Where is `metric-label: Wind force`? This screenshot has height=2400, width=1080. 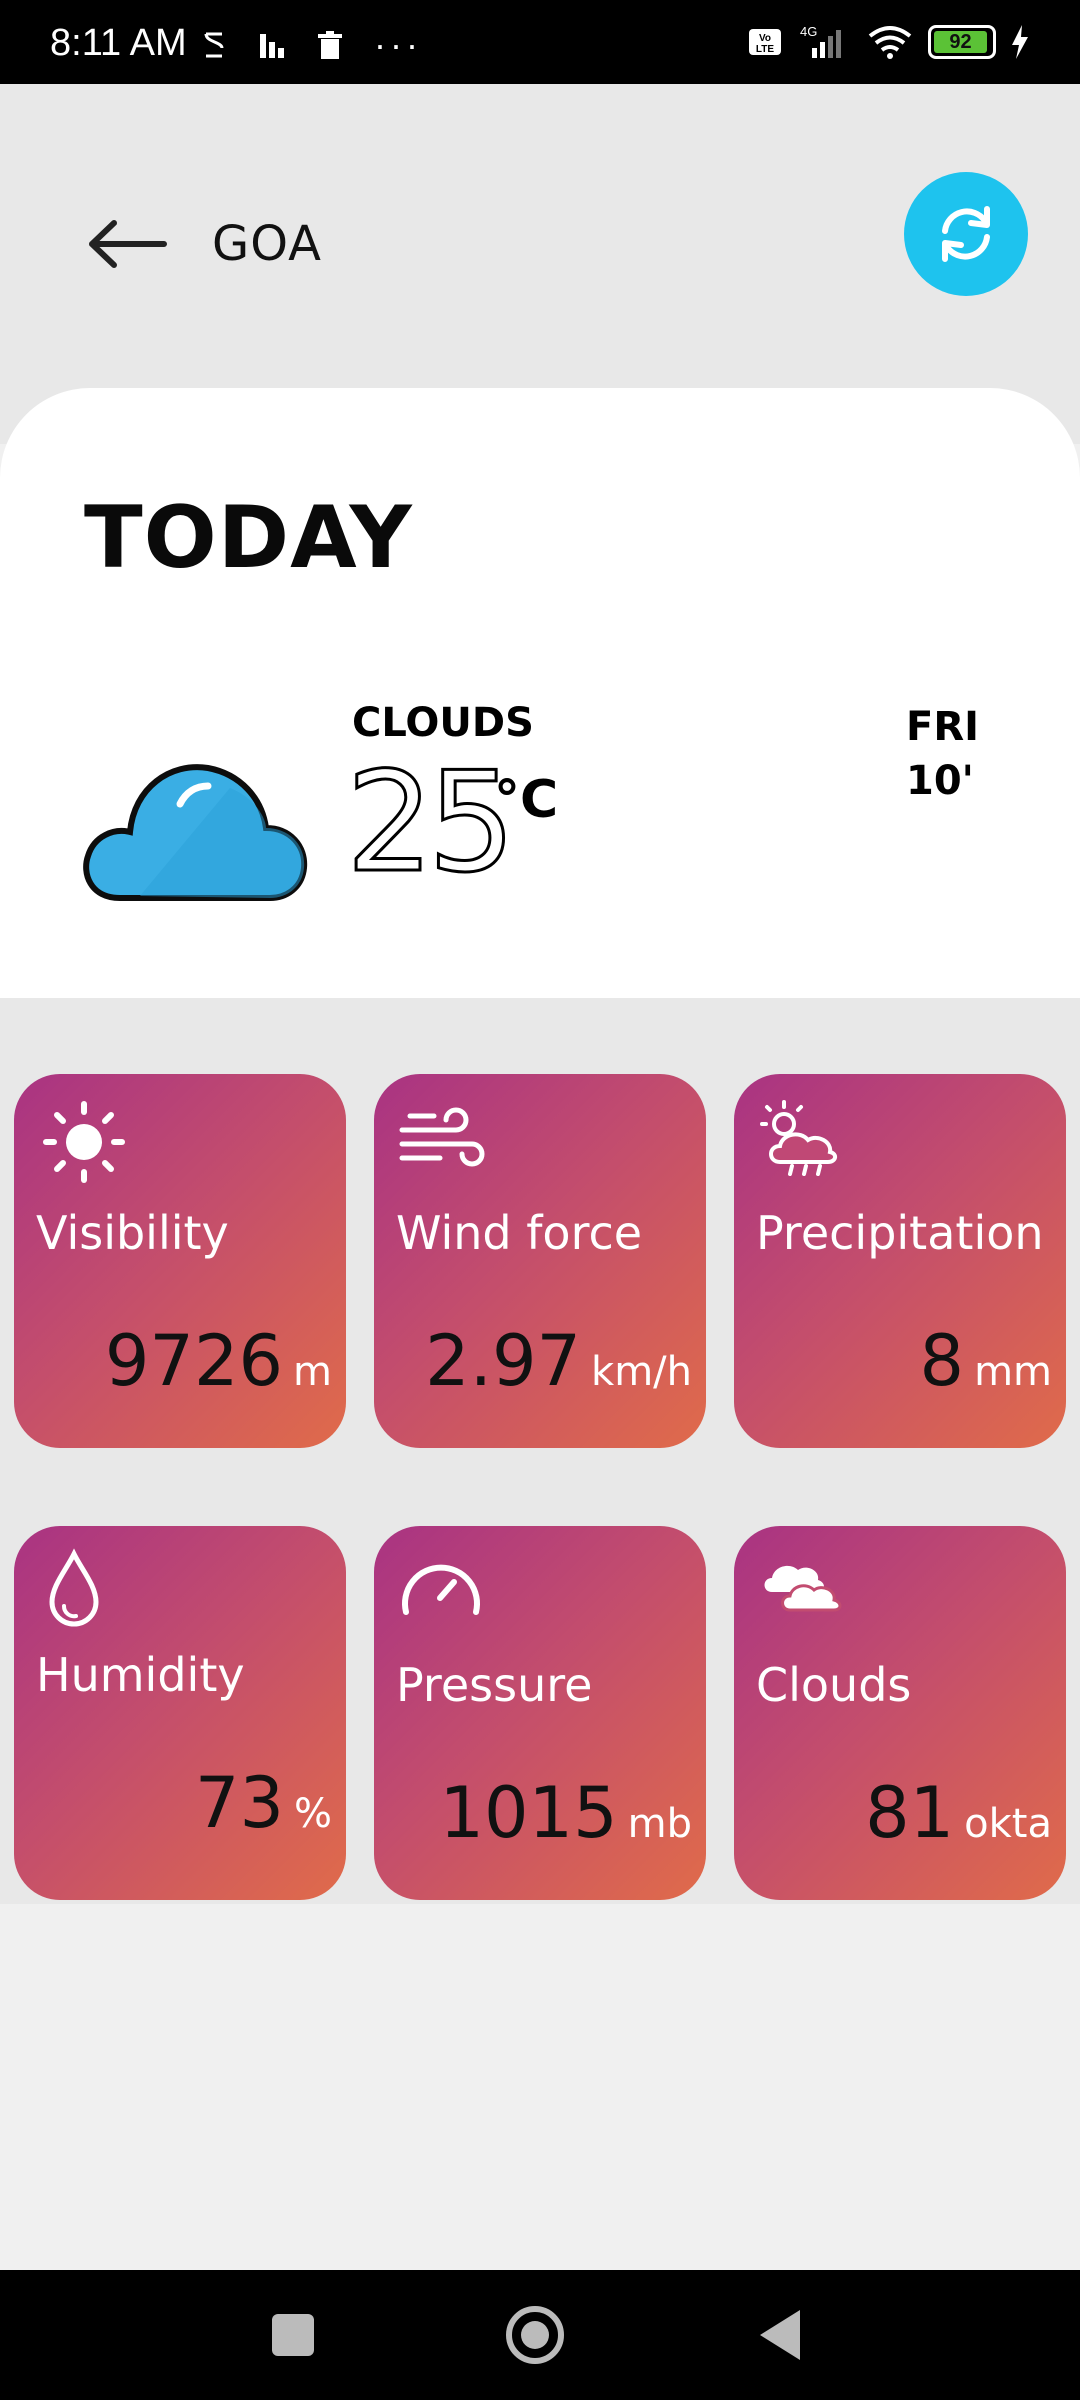 metric-label: Wind force is located at coordinates (519, 1233).